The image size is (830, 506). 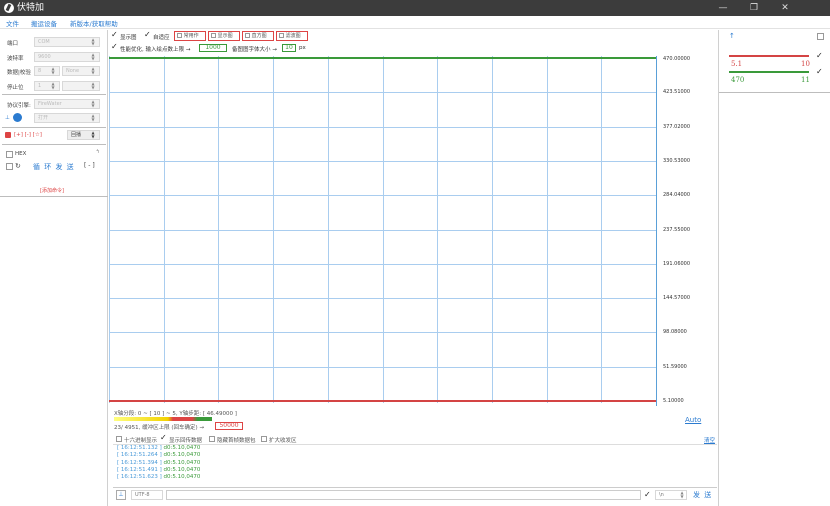 What do you see at coordinates (47, 86) in the screenshot?
I see `stop-bits-select: 1` at bounding box center [47, 86].